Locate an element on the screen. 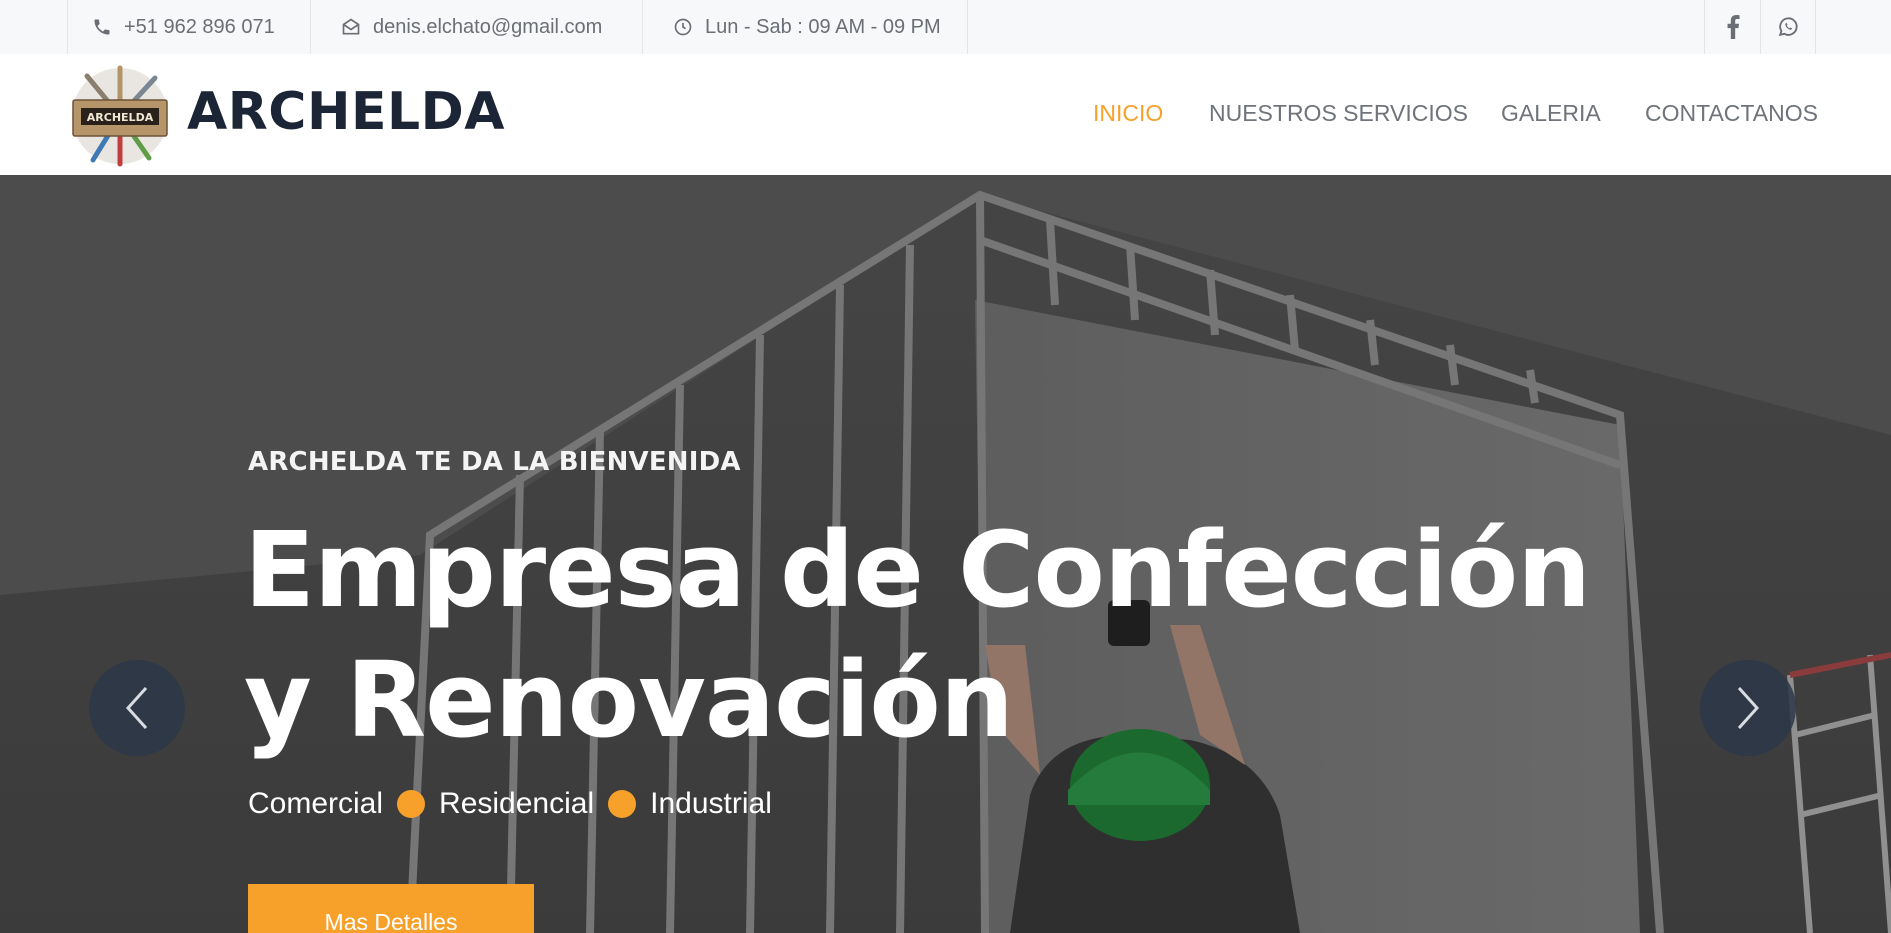 The width and height of the screenshot is (1891, 933). slider-next-button is located at coordinates (1748, 708).